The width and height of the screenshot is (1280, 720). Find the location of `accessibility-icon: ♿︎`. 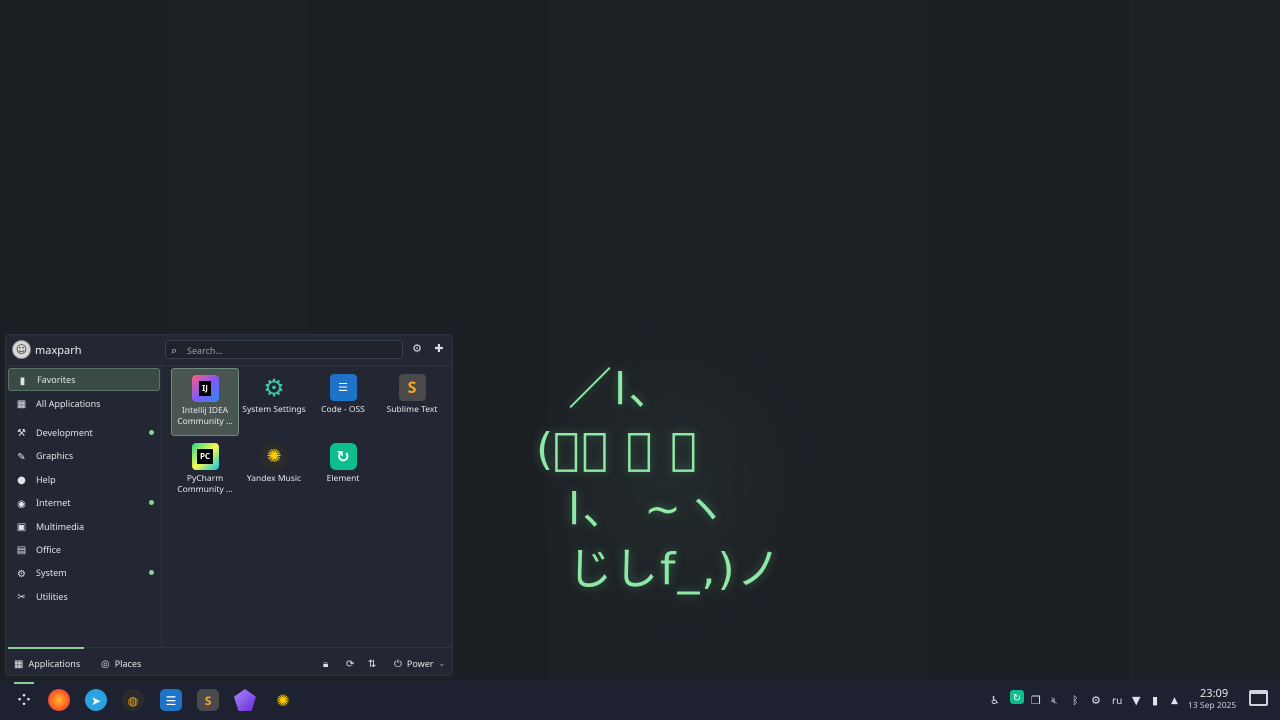

accessibility-icon: ♿︎ is located at coordinates (995, 700).